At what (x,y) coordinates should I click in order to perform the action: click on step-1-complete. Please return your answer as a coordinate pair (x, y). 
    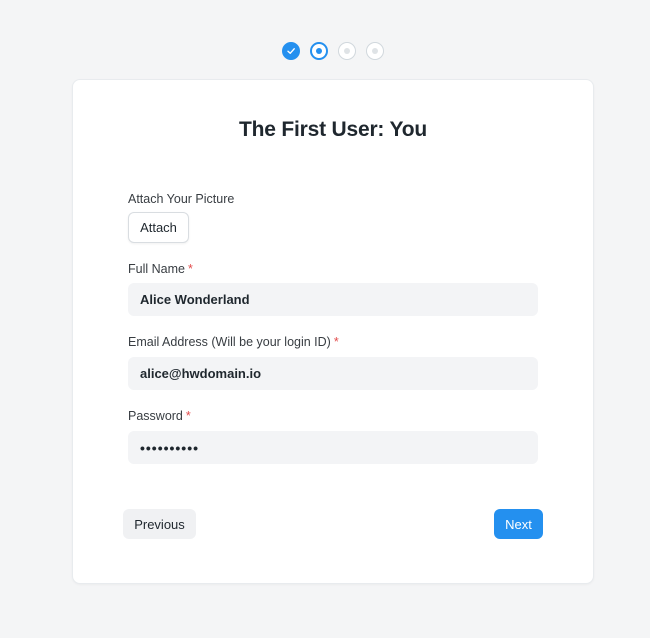
    Looking at the image, I should click on (291, 51).